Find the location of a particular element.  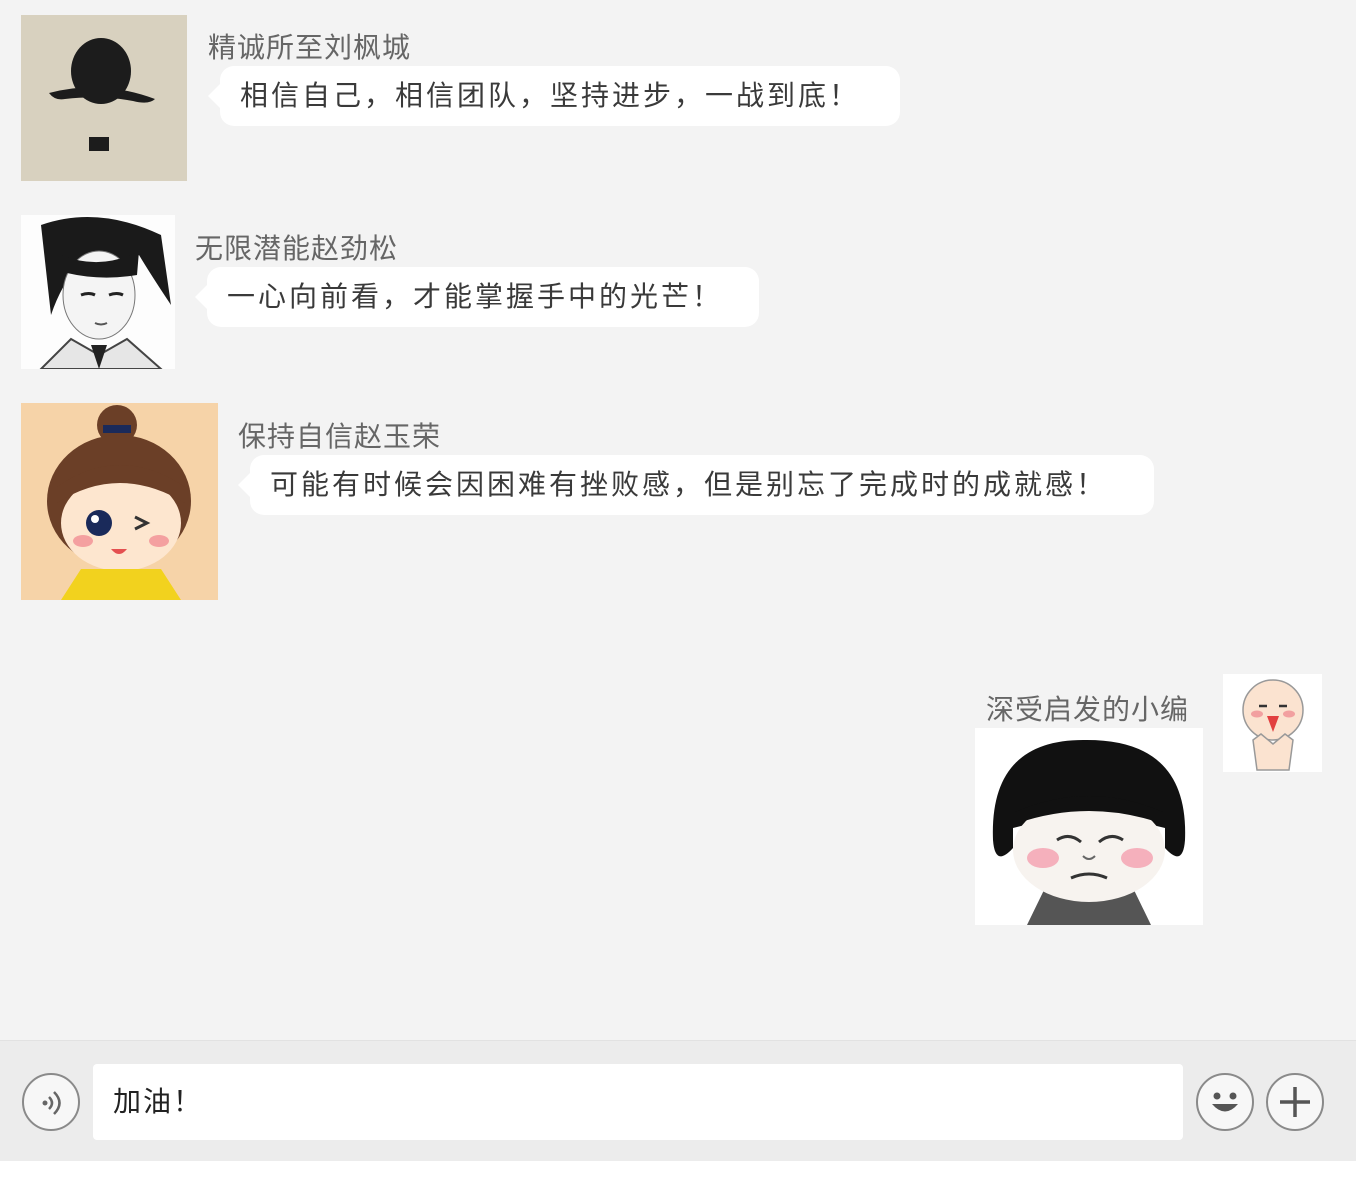

avatar-zhao-jinsong is located at coordinates (98, 292).